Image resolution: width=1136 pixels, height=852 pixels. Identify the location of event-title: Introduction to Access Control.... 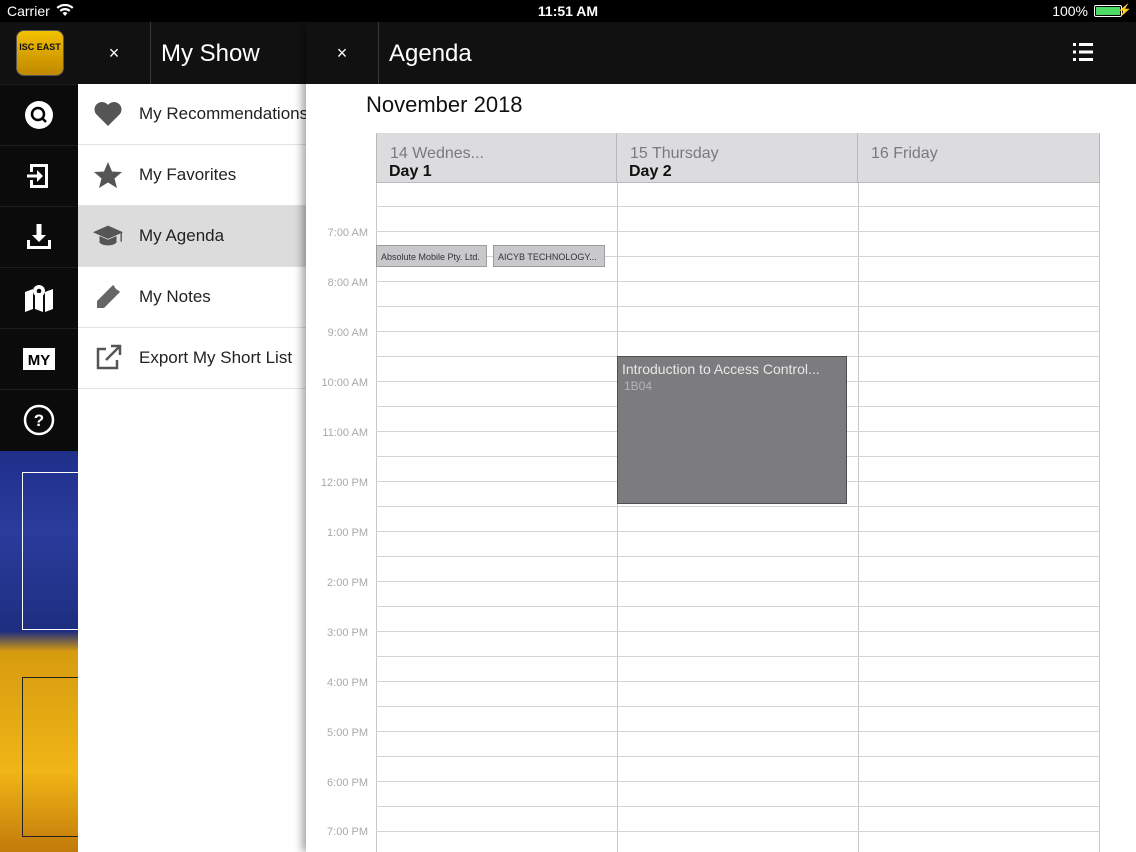
(721, 369).